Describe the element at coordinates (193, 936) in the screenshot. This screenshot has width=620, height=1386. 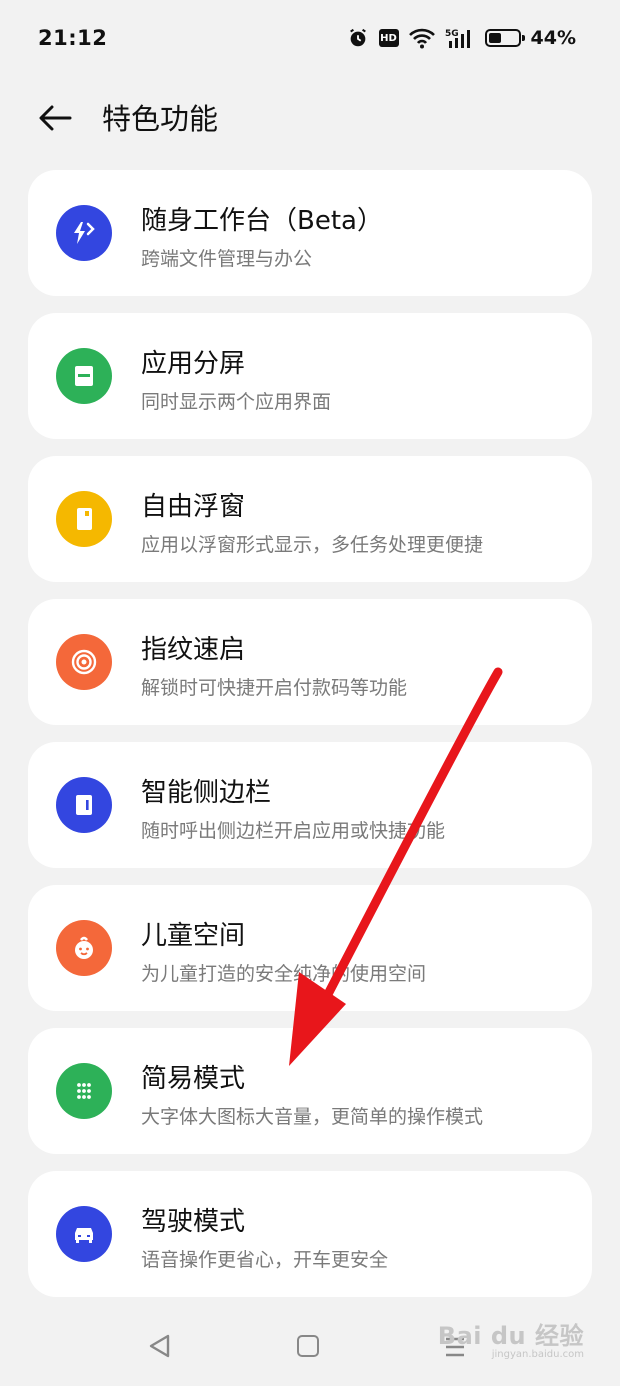
I see `feature-title: 儿童空间` at that location.